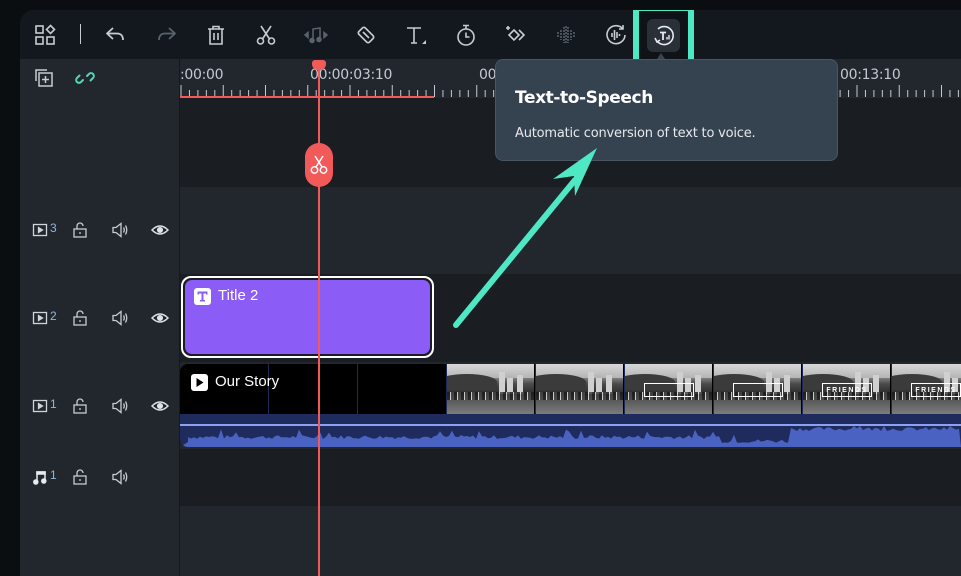 This screenshot has width=961, height=576. I want to click on video-clip-icon, so click(199, 382).